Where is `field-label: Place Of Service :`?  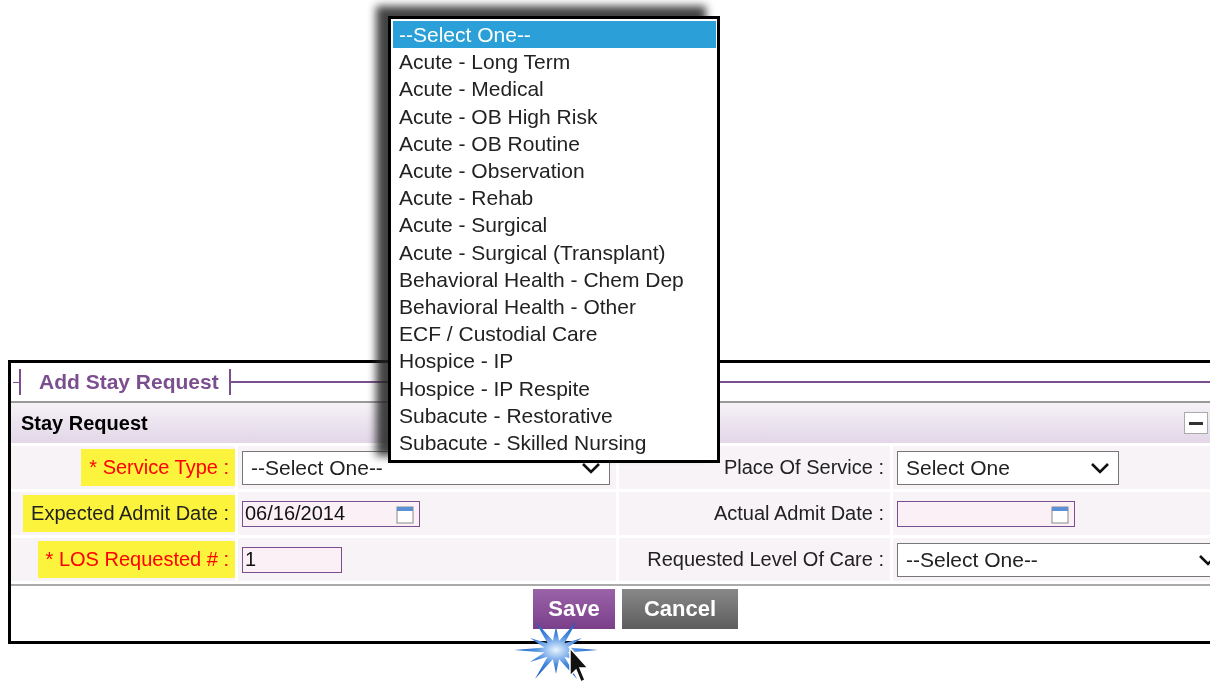
field-label: Place Of Service : is located at coordinates (803, 467).